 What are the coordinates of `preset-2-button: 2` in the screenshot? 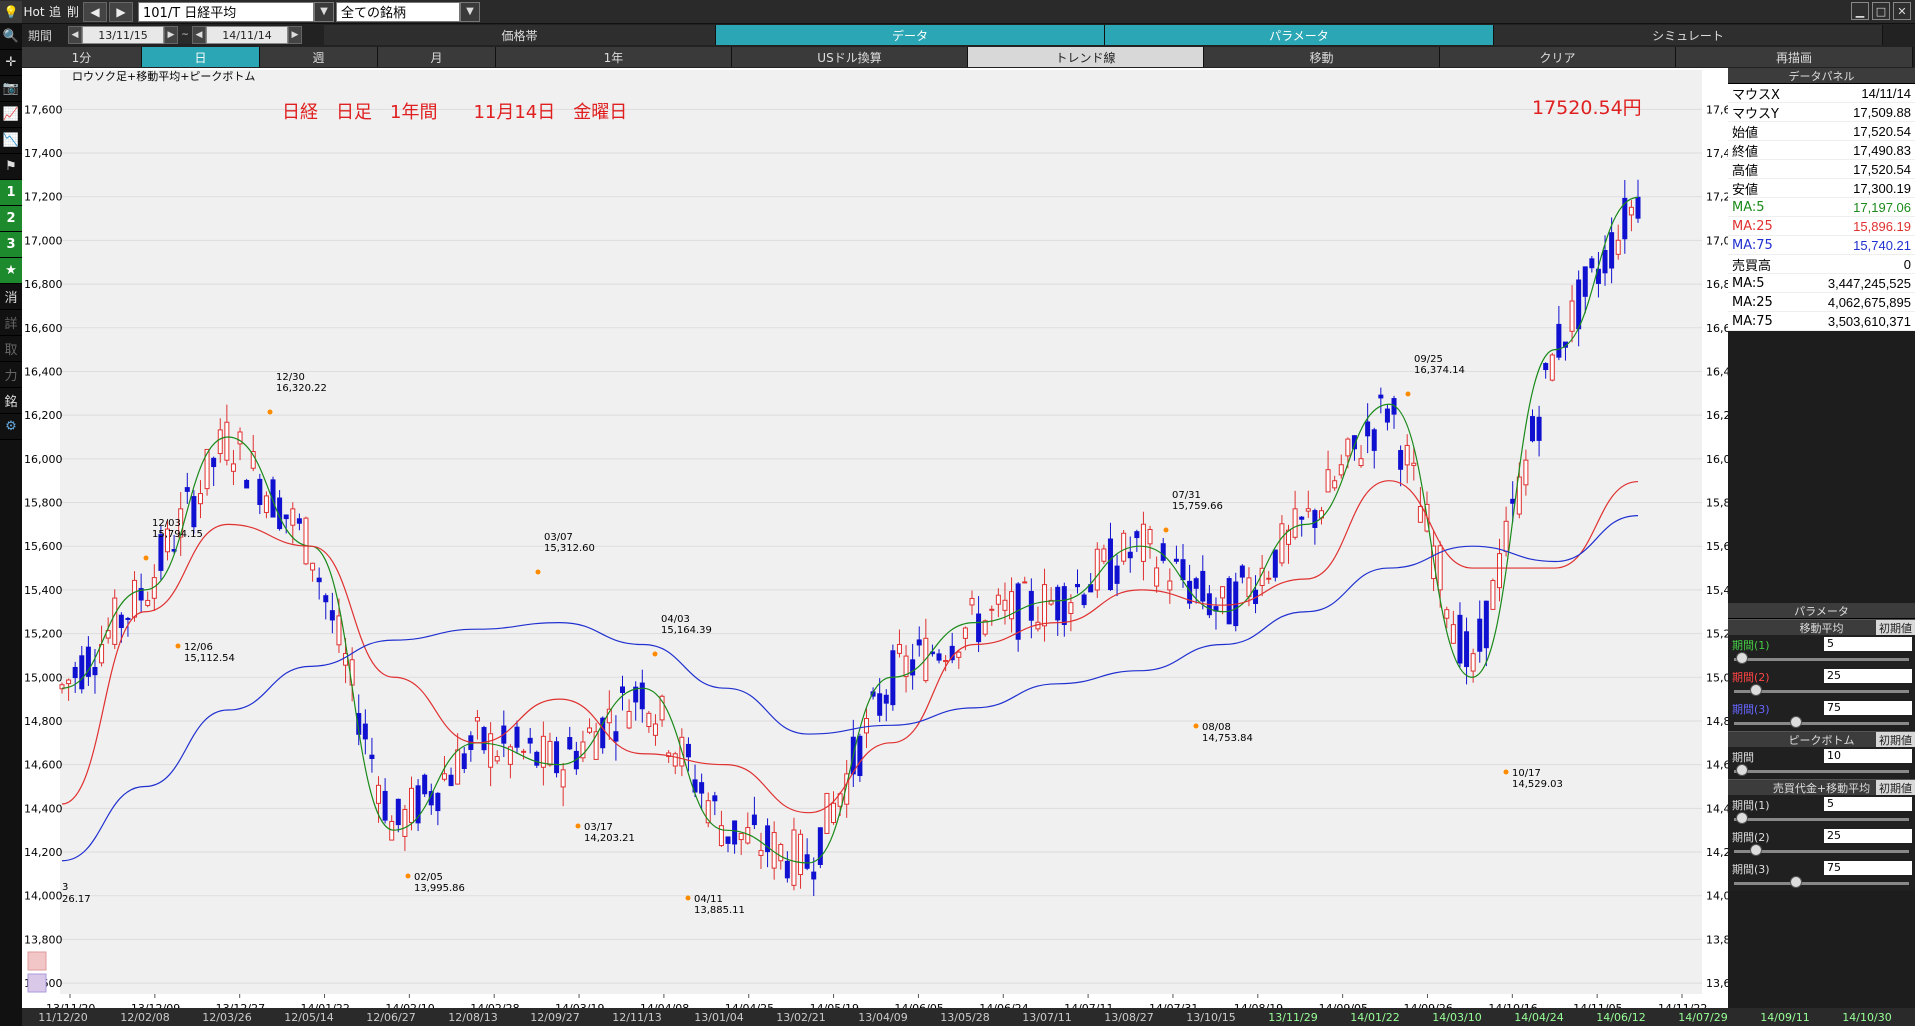 It's located at (11, 219).